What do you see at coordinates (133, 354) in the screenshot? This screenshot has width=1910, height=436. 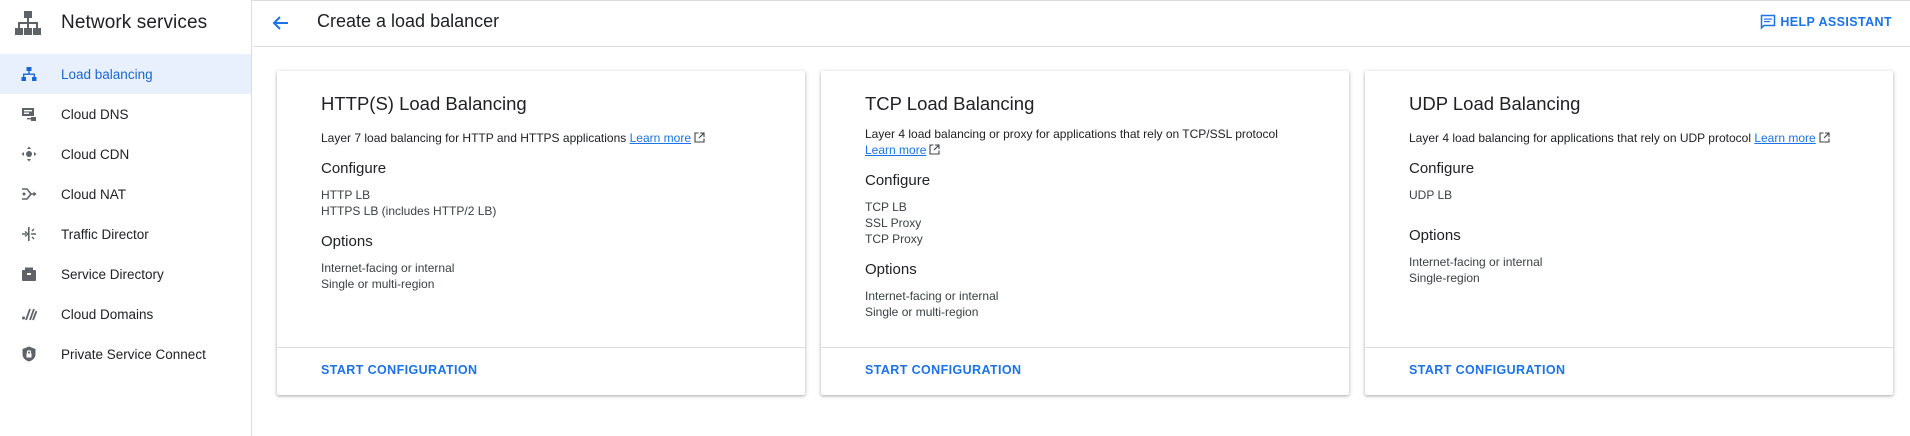 I see `sidebar-item-label: Private Service Connect` at bounding box center [133, 354].